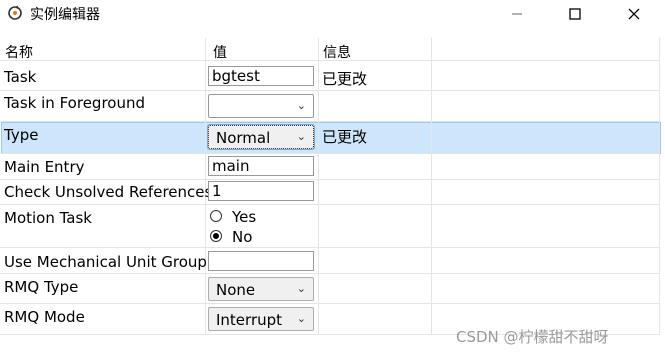 This screenshot has height=355, width=665. What do you see at coordinates (261, 166) in the screenshot?
I see `main-entry-input: main` at bounding box center [261, 166].